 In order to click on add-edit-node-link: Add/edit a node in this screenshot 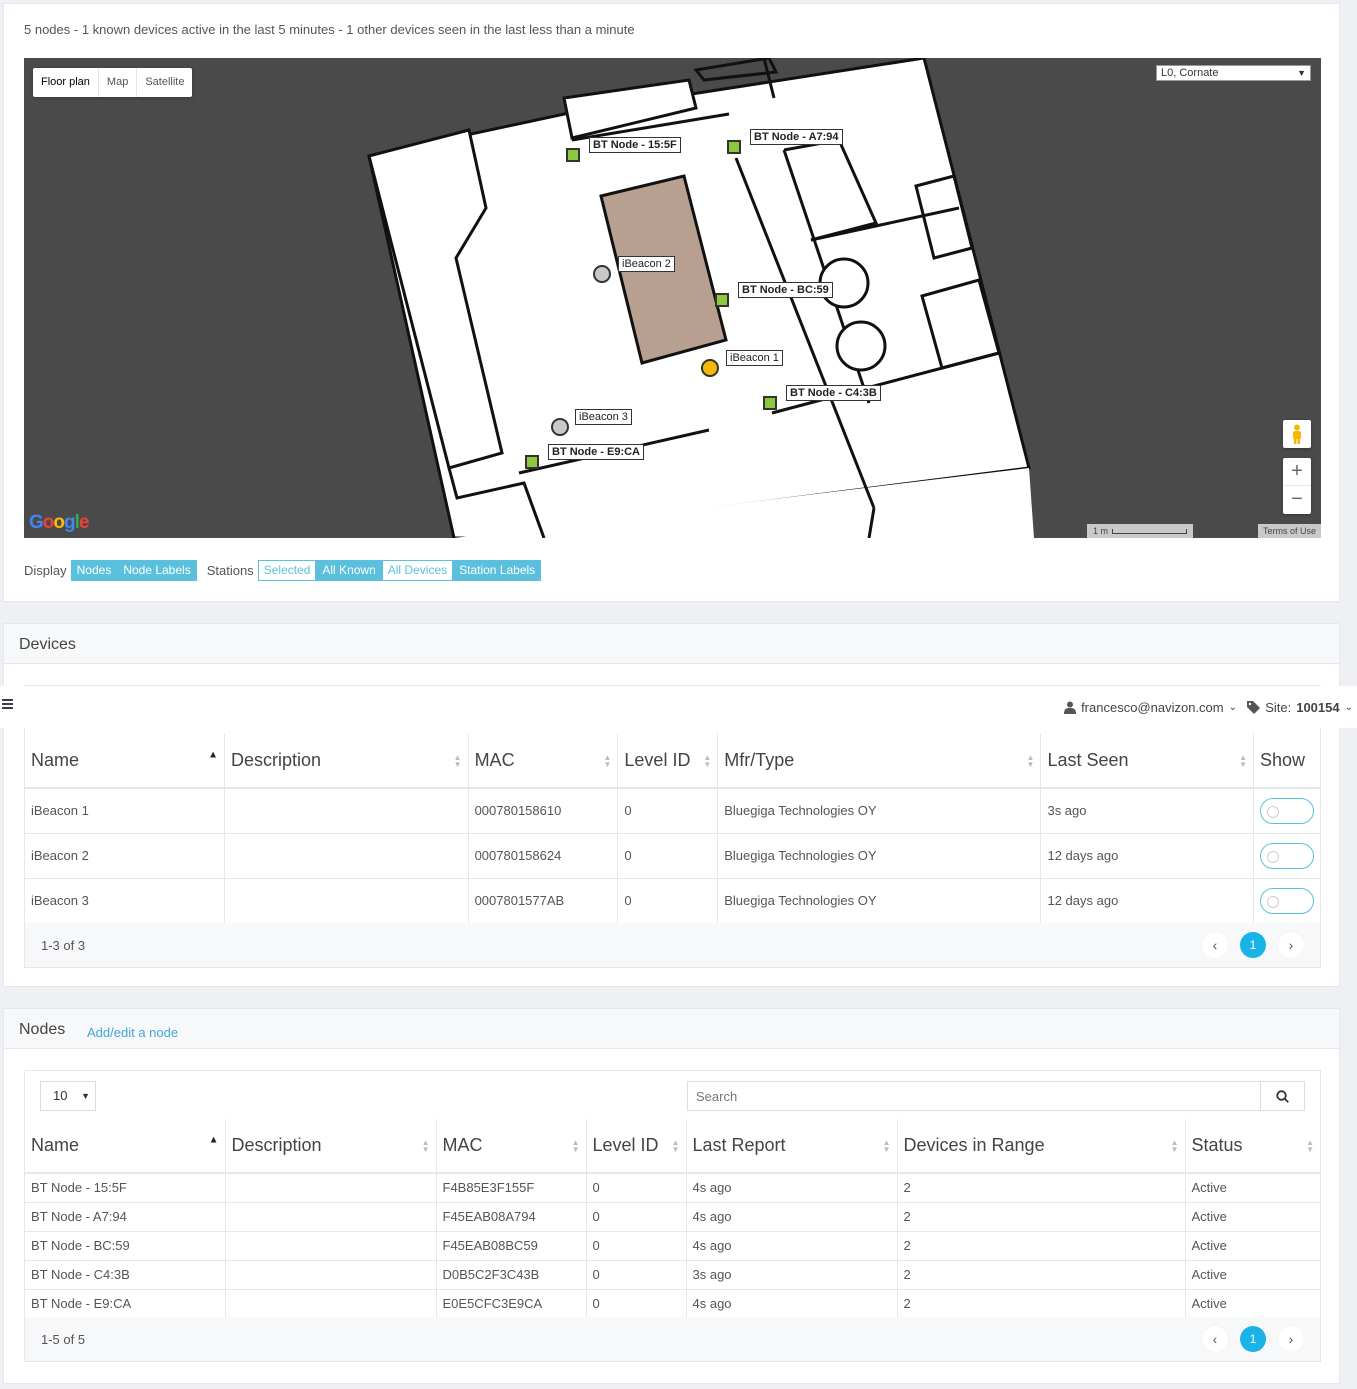, I will do `click(132, 1032)`.